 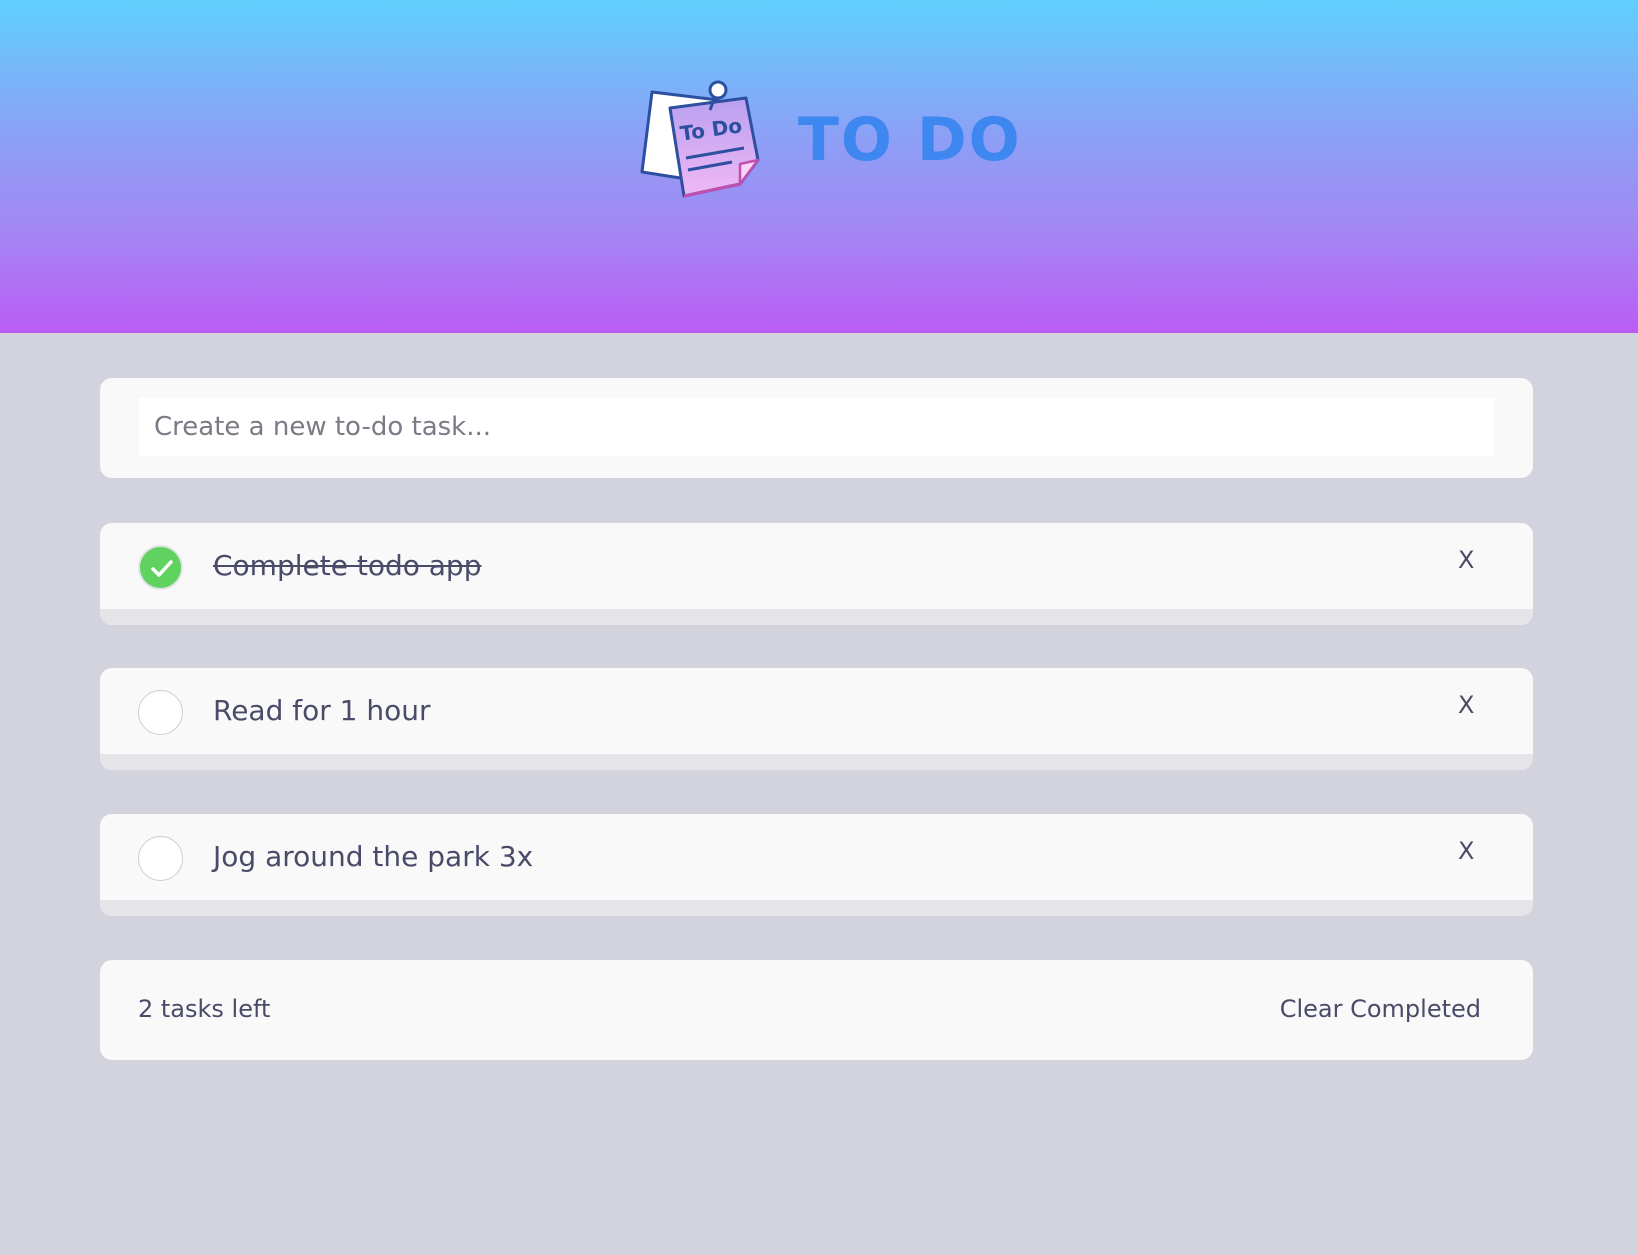 I want to click on brand: To Do TO DO, so click(x=831, y=142).